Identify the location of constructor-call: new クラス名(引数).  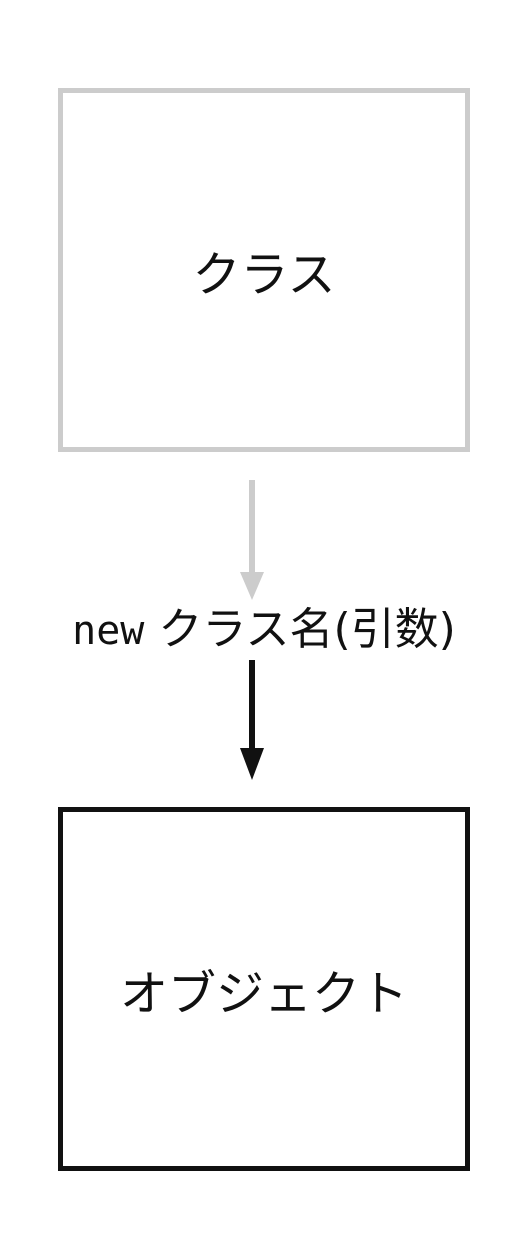
(264, 630).